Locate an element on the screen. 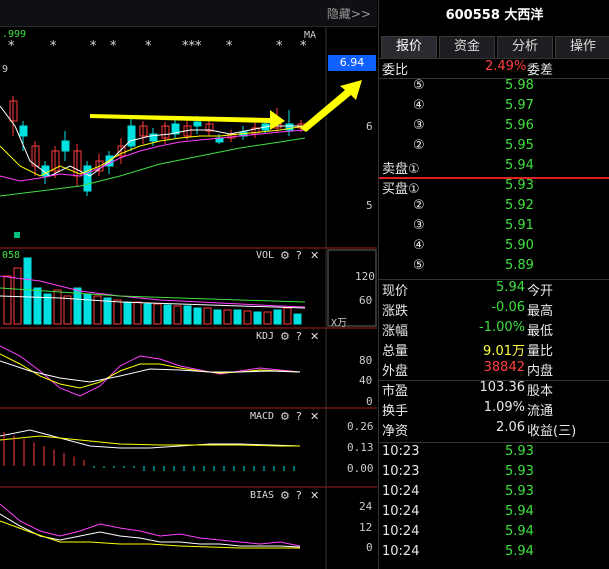 This screenshot has width=609, height=569. order-price: 5.96 is located at coordinates (519, 125).